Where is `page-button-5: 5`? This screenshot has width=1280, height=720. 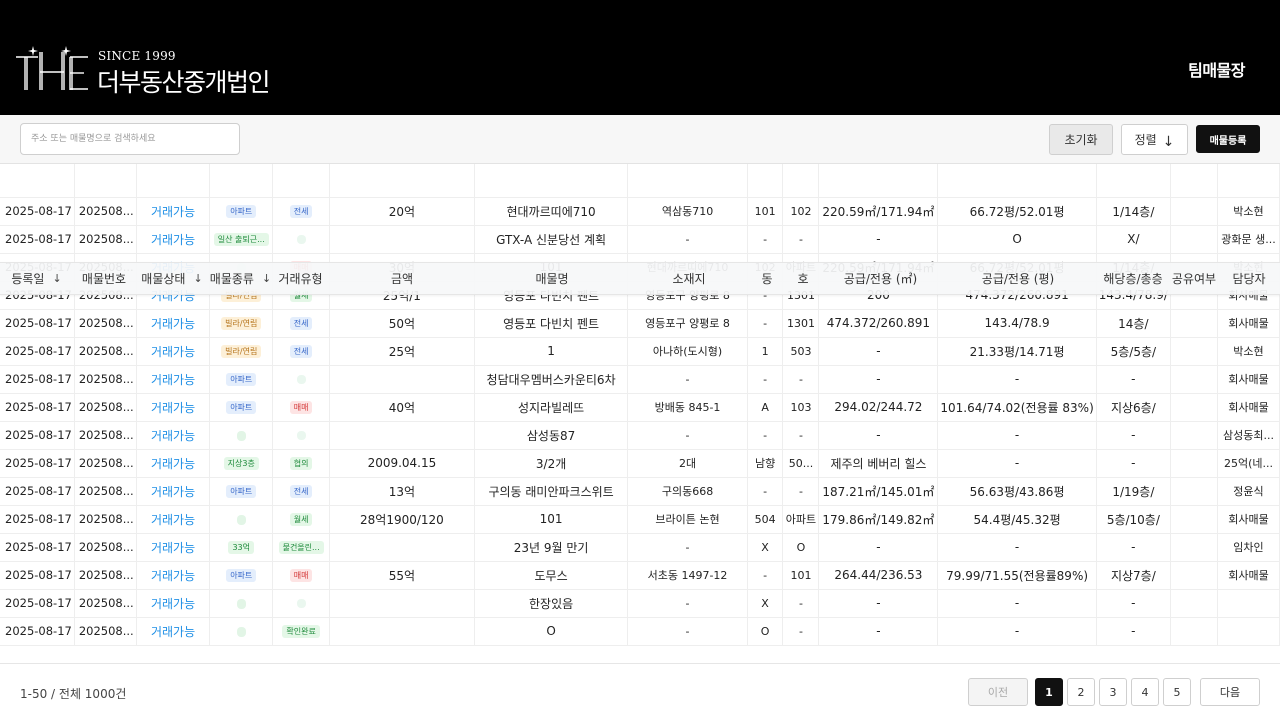
page-button-5: 5 is located at coordinates (1177, 692).